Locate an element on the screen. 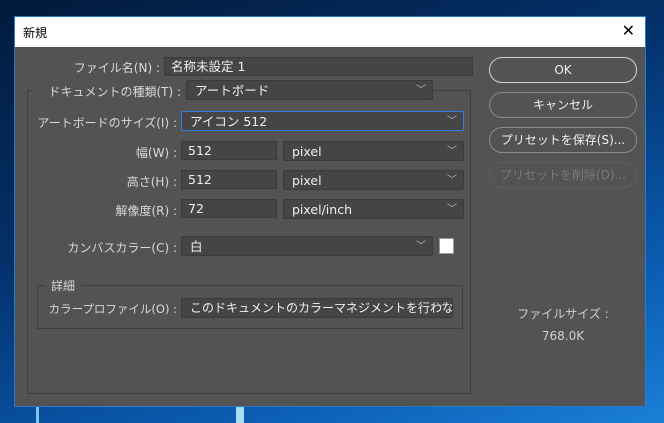 The height and width of the screenshot is (423, 664). canvas-color-value: 白 is located at coordinates (196, 246).